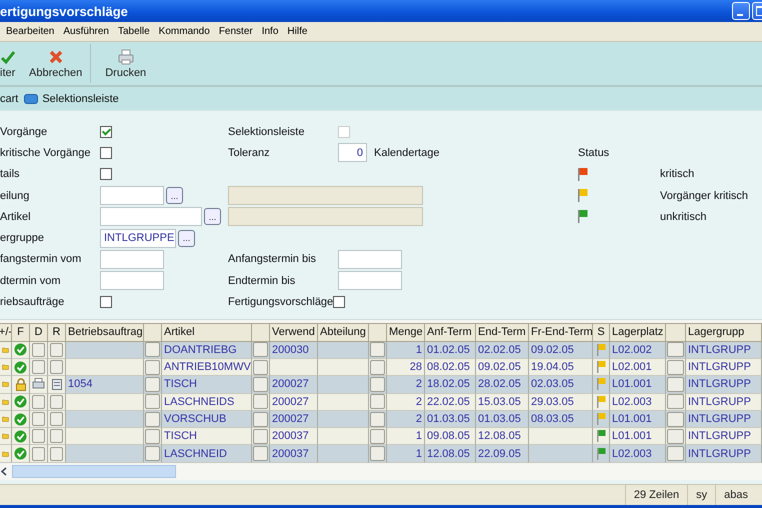  What do you see at coordinates (701, 495) in the screenshot?
I see `status-text: sy` at bounding box center [701, 495].